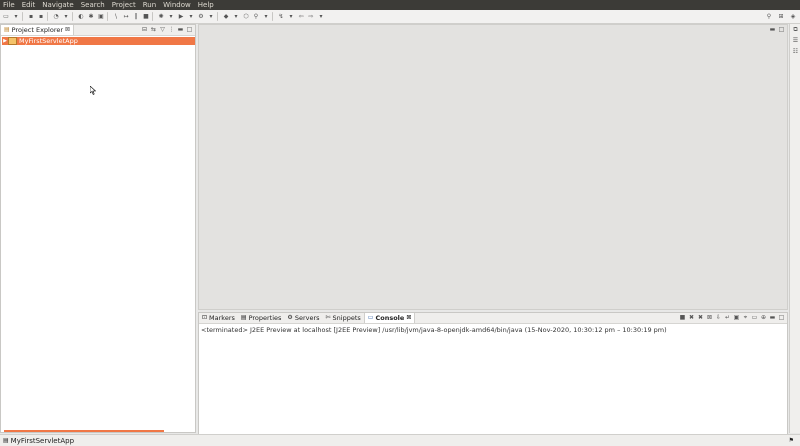  Describe the element at coordinates (709, 317) in the screenshot. I see `clear-console-icon: ⊠` at that location.